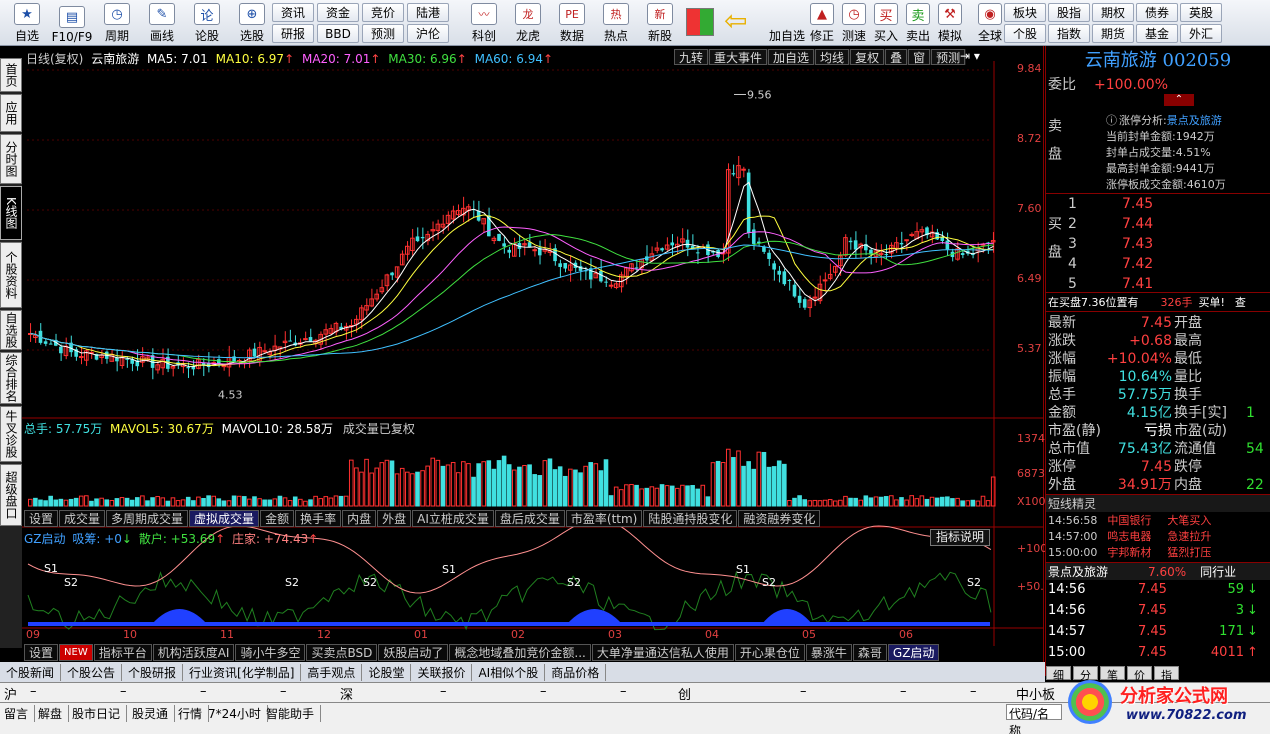 The image size is (1270, 734). Describe the element at coordinates (1201, 33) in the screenshot. I see `market-button: 外汇` at that location.